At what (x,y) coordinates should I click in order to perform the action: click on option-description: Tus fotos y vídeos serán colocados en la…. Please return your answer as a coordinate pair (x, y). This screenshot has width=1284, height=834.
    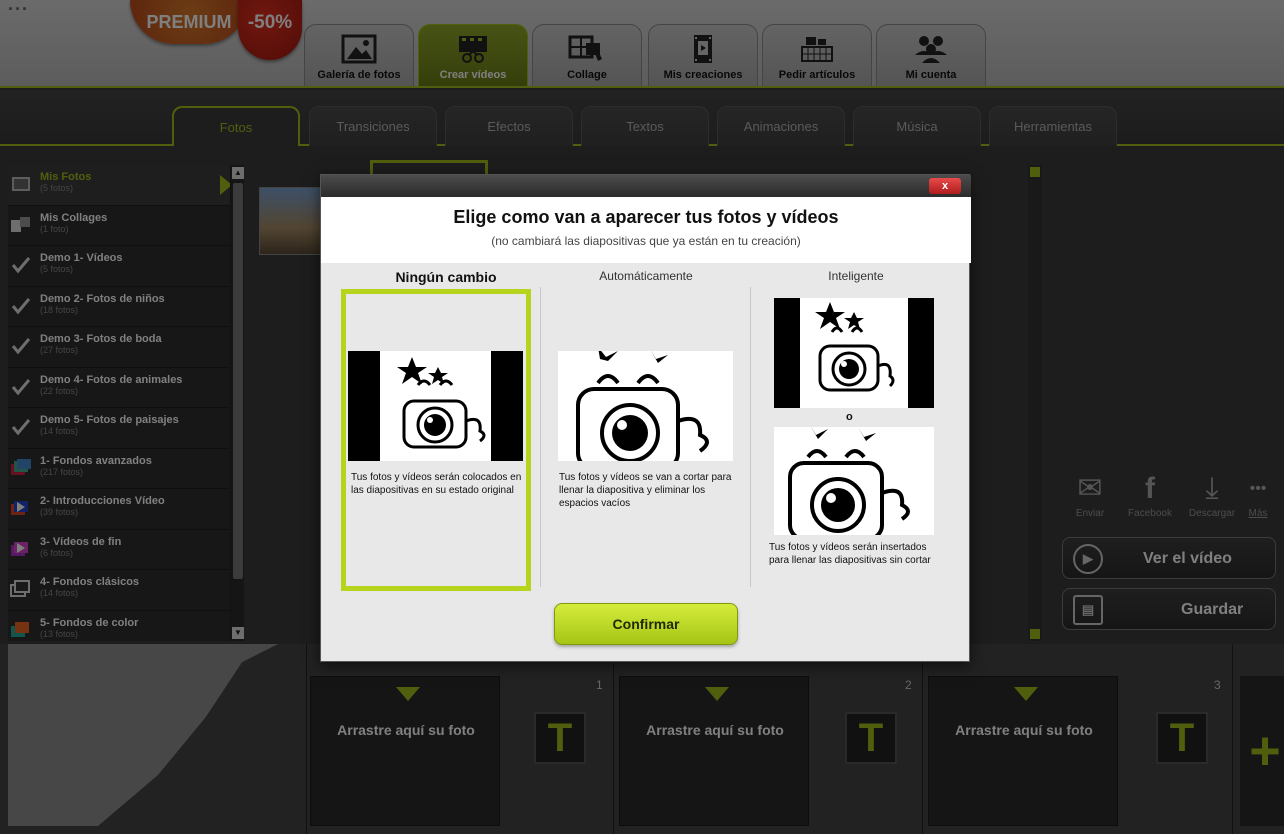
    Looking at the image, I should click on (436, 484).